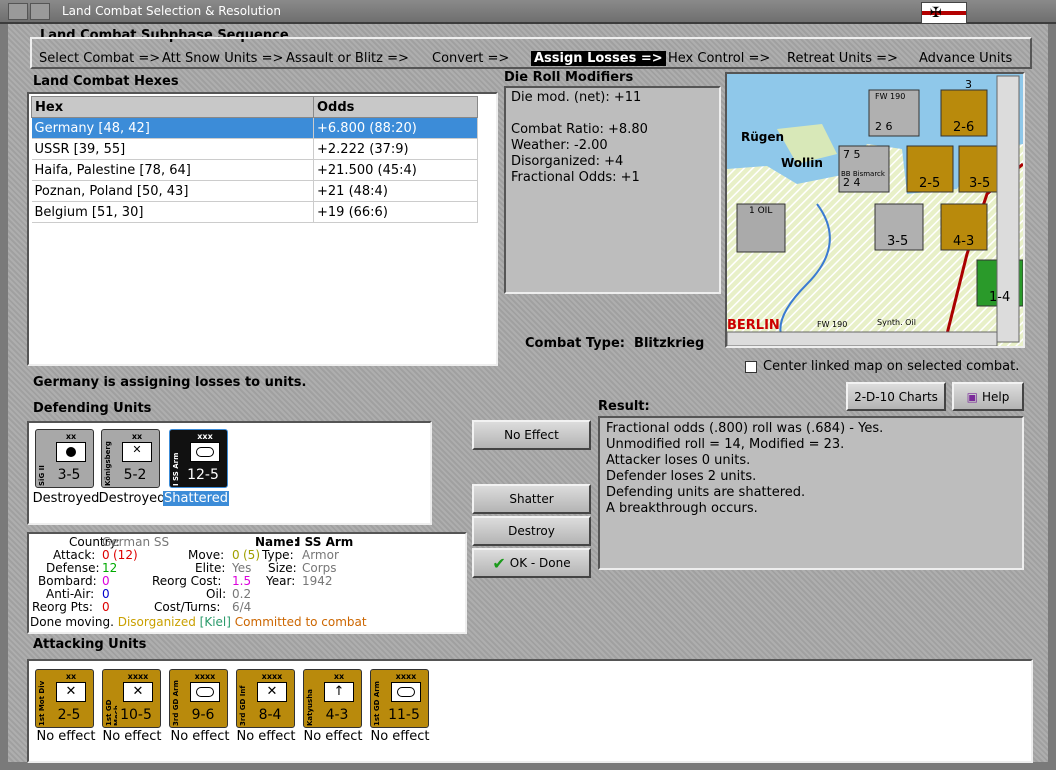  I want to click on unit-strength: 3-5, so click(69, 475).